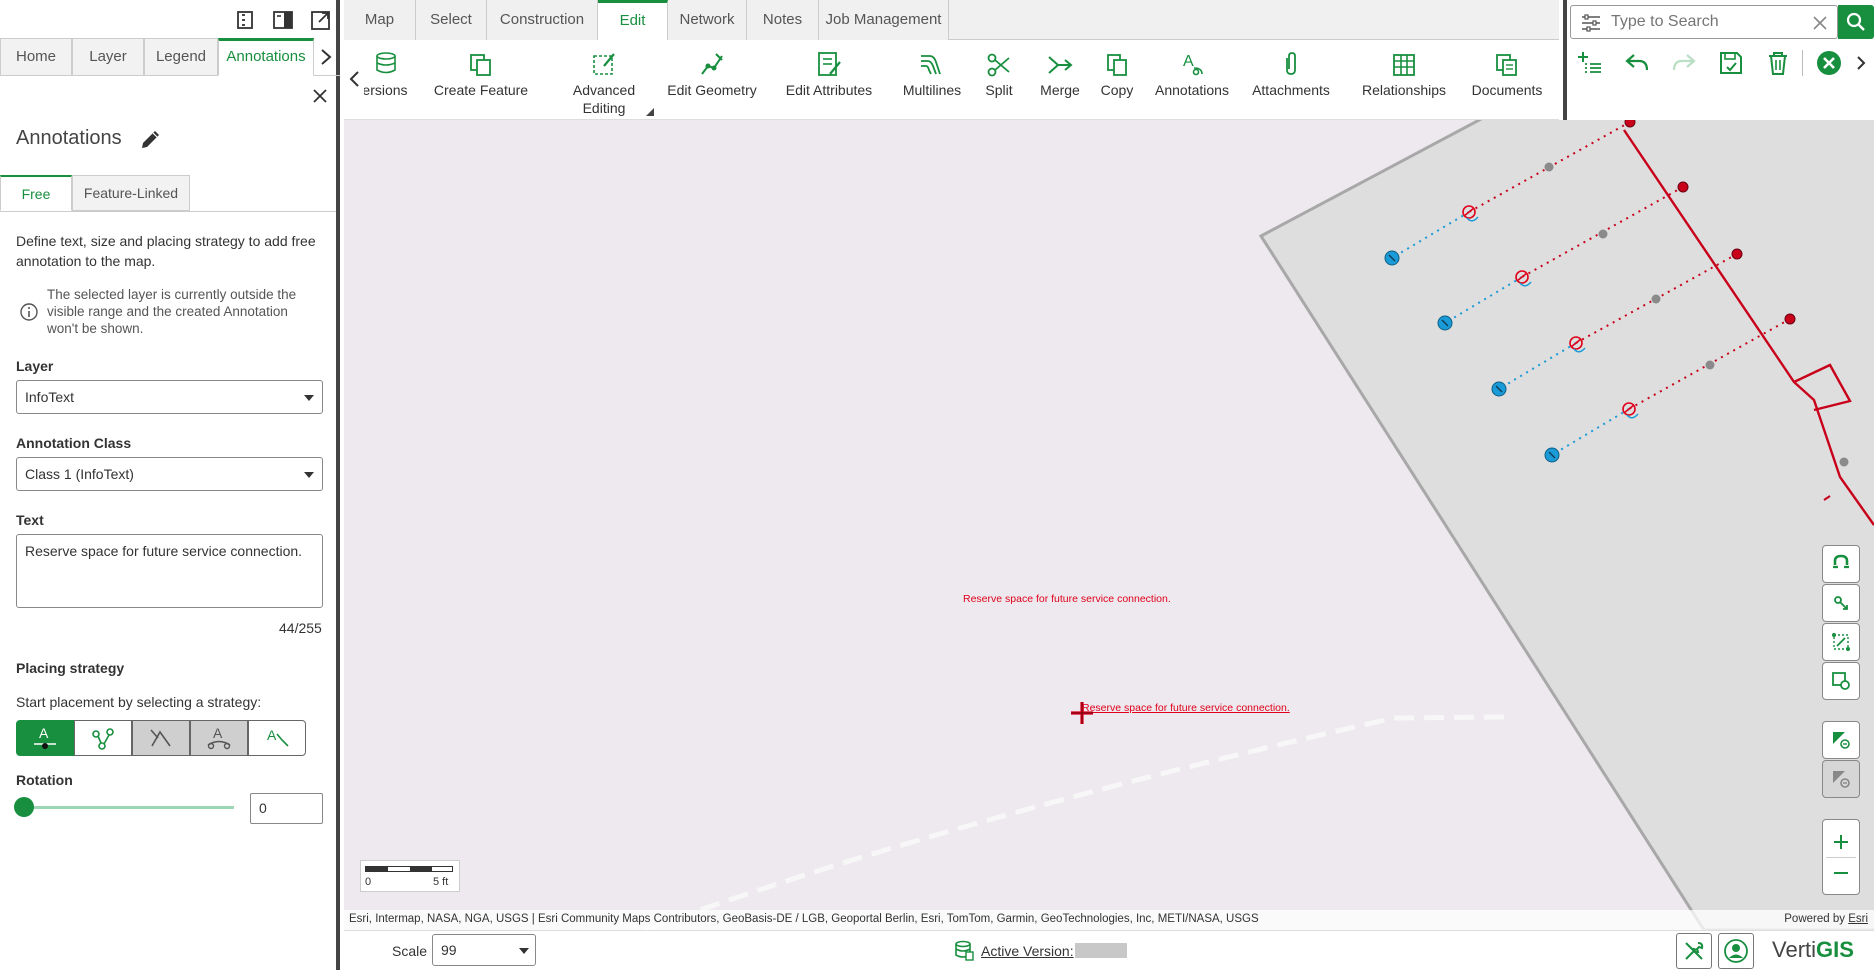  Describe the element at coordinates (283, 20) in the screenshot. I see `split-view-icon` at that location.